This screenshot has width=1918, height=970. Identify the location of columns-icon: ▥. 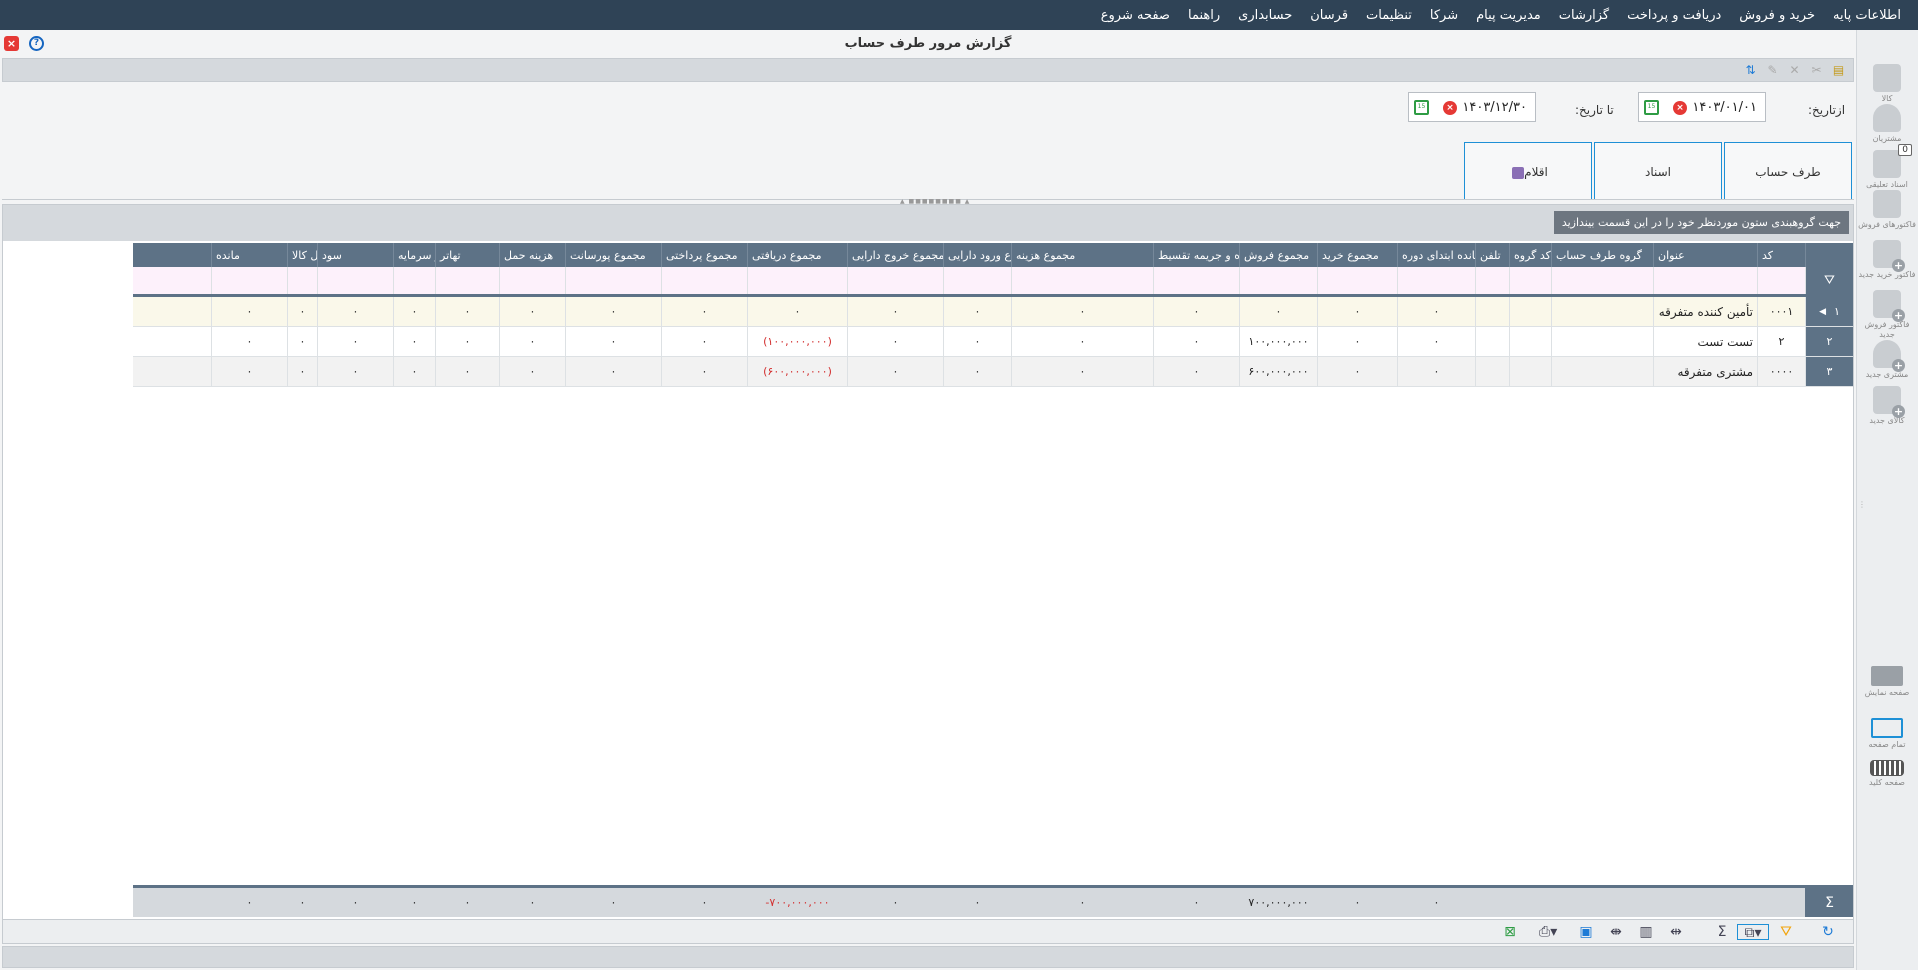
(1646, 932).